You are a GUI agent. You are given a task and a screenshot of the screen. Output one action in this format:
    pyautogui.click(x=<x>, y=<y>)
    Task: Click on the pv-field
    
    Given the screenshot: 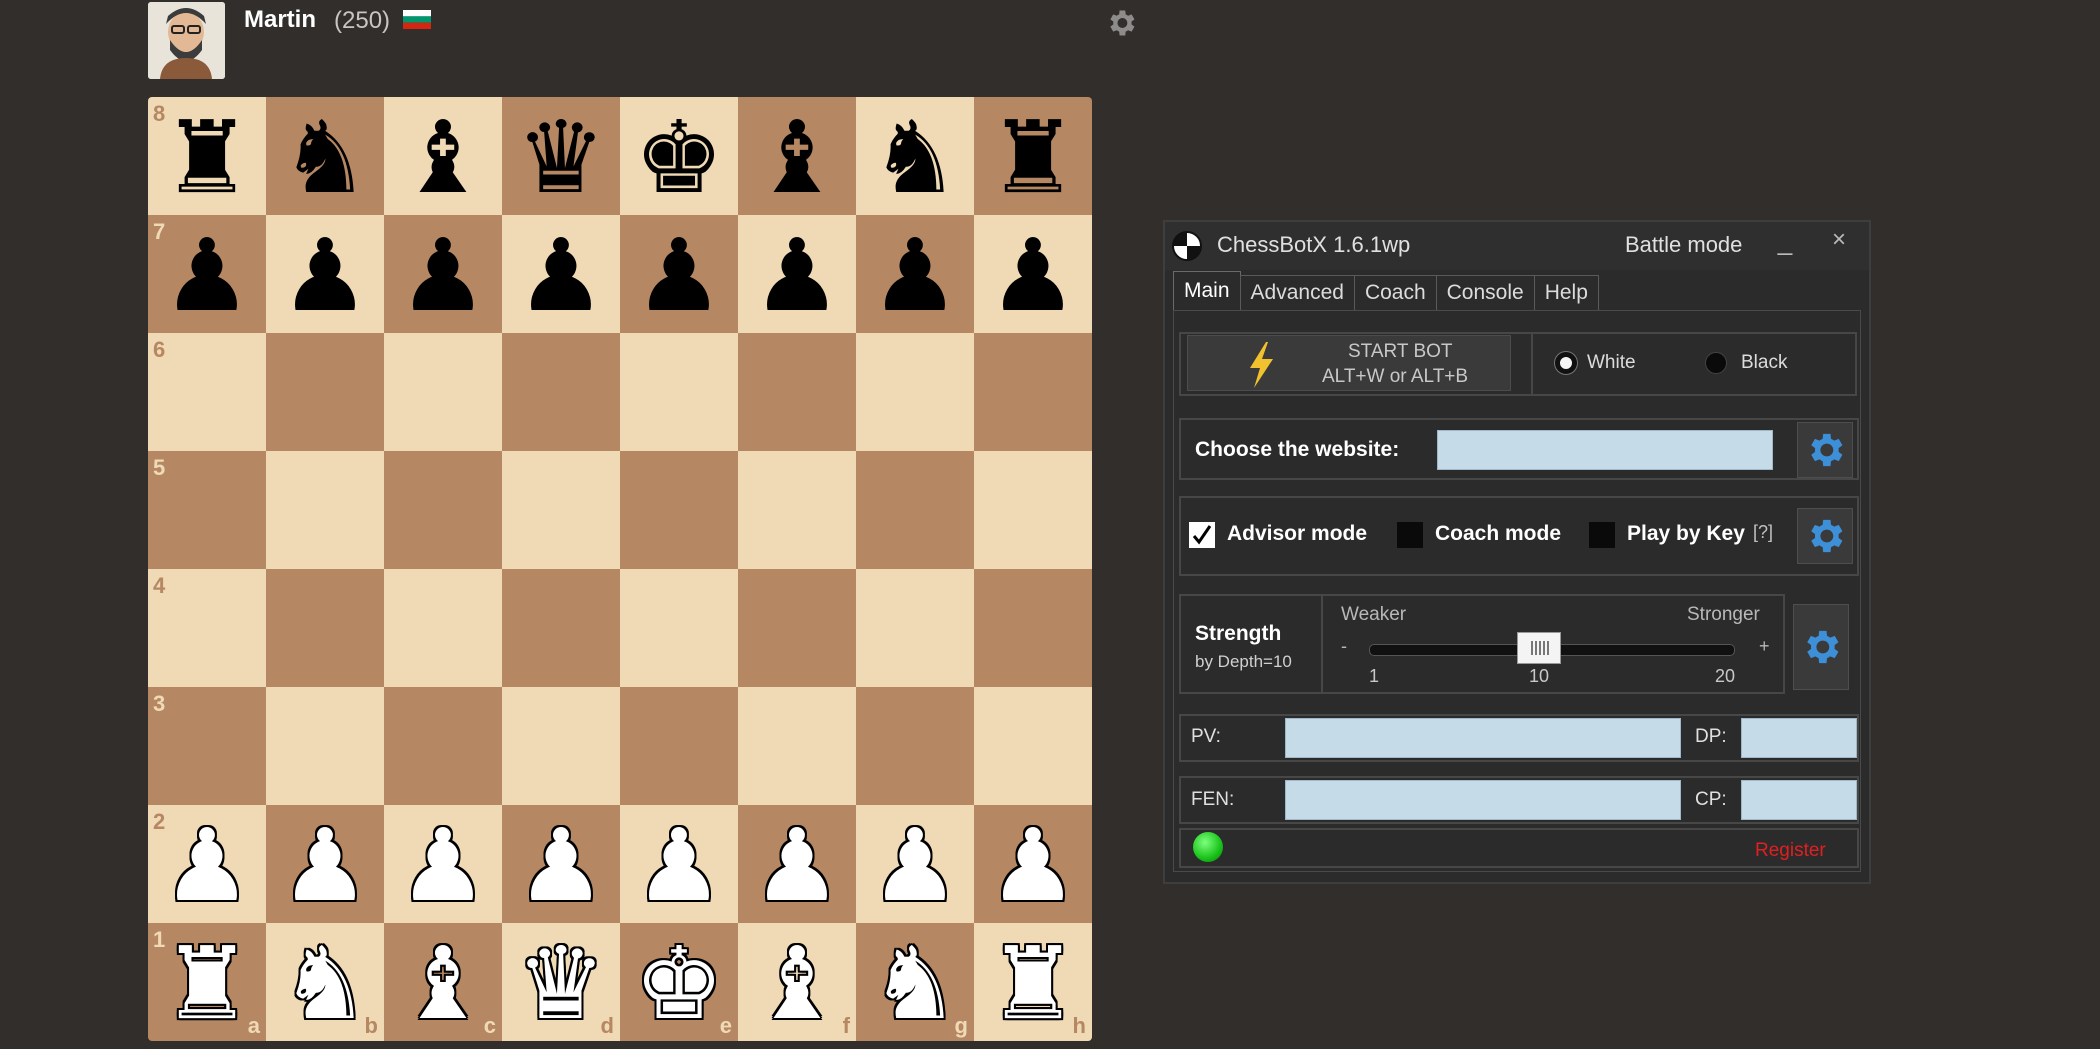 What is the action you would take?
    pyautogui.click(x=1483, y=738)
    